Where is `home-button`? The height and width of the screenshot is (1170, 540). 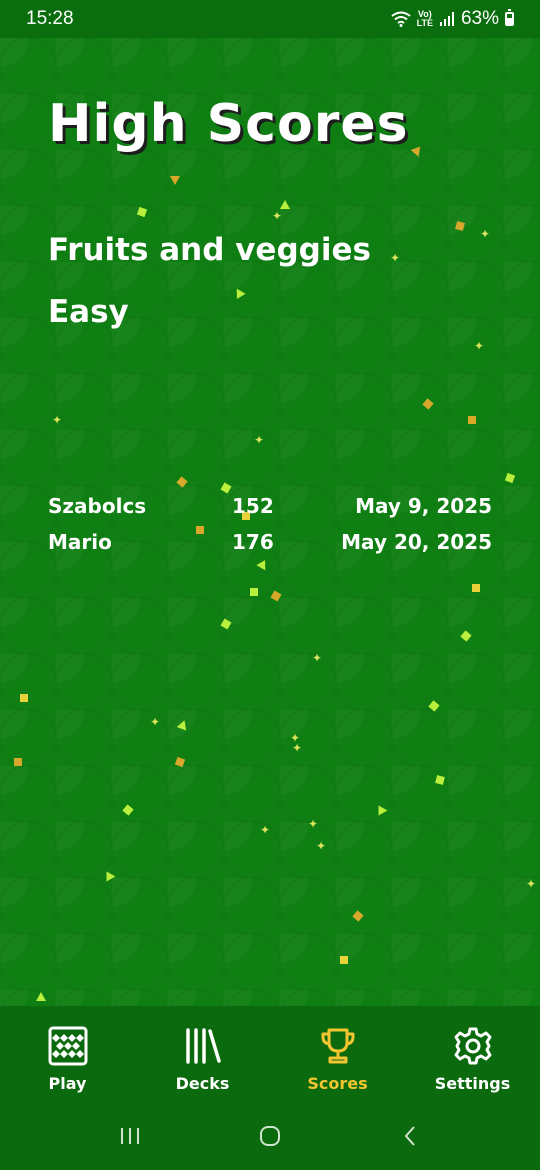
home-button is located at coordinates (270, 1136).